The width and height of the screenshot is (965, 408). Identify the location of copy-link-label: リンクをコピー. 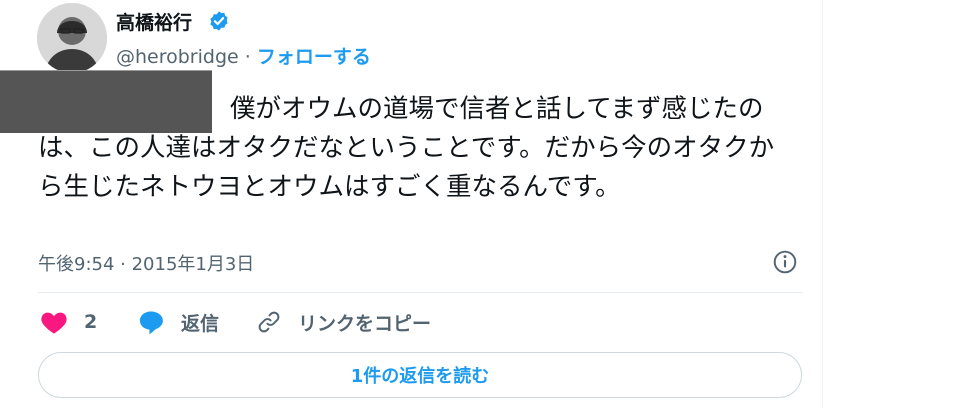
(365, 323).